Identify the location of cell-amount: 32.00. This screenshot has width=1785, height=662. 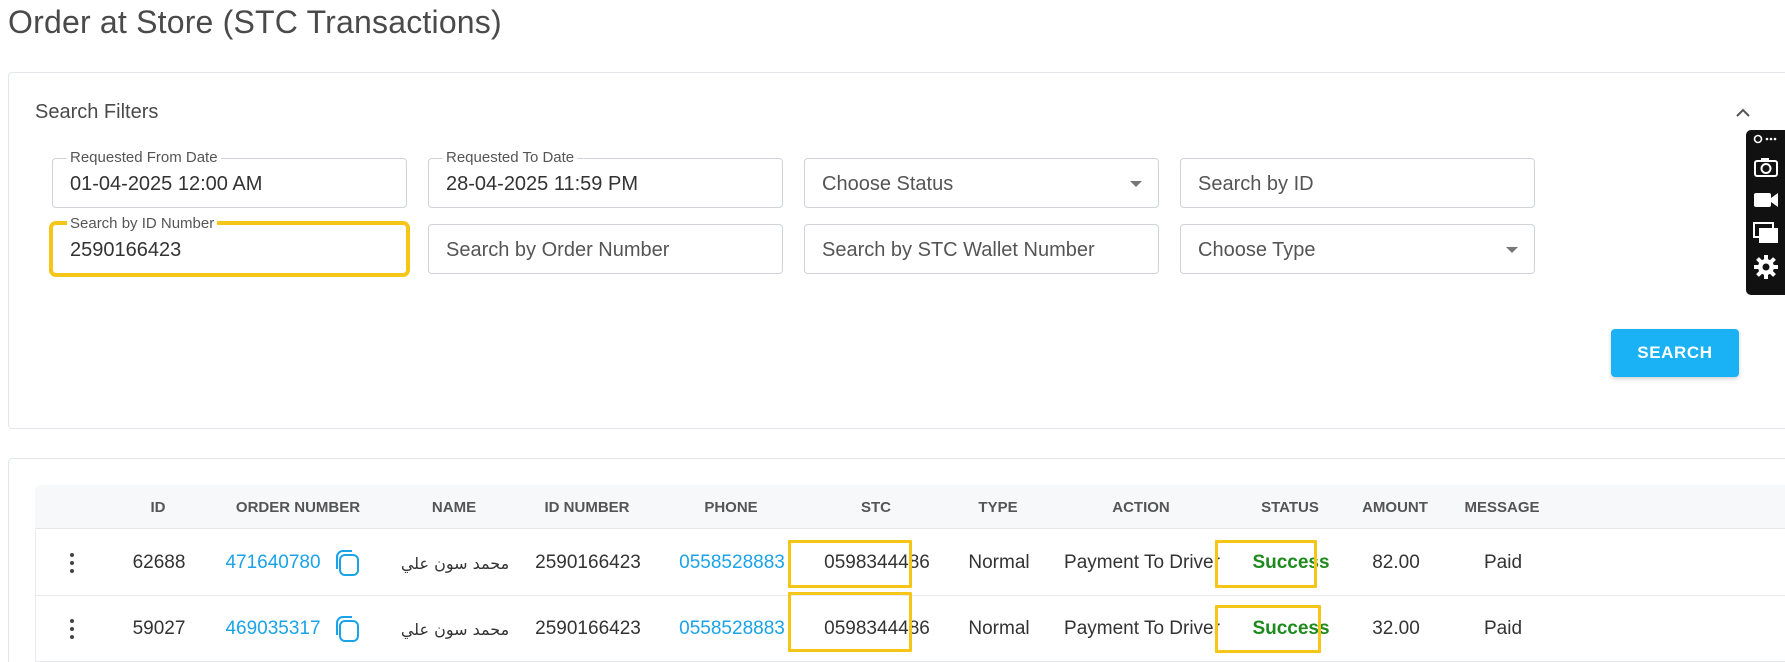
(1396, 628).